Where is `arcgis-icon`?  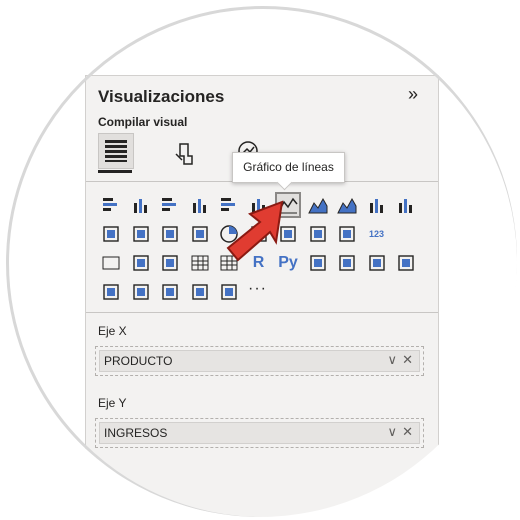 arcgis-icon is located at coordinates (229, 292).